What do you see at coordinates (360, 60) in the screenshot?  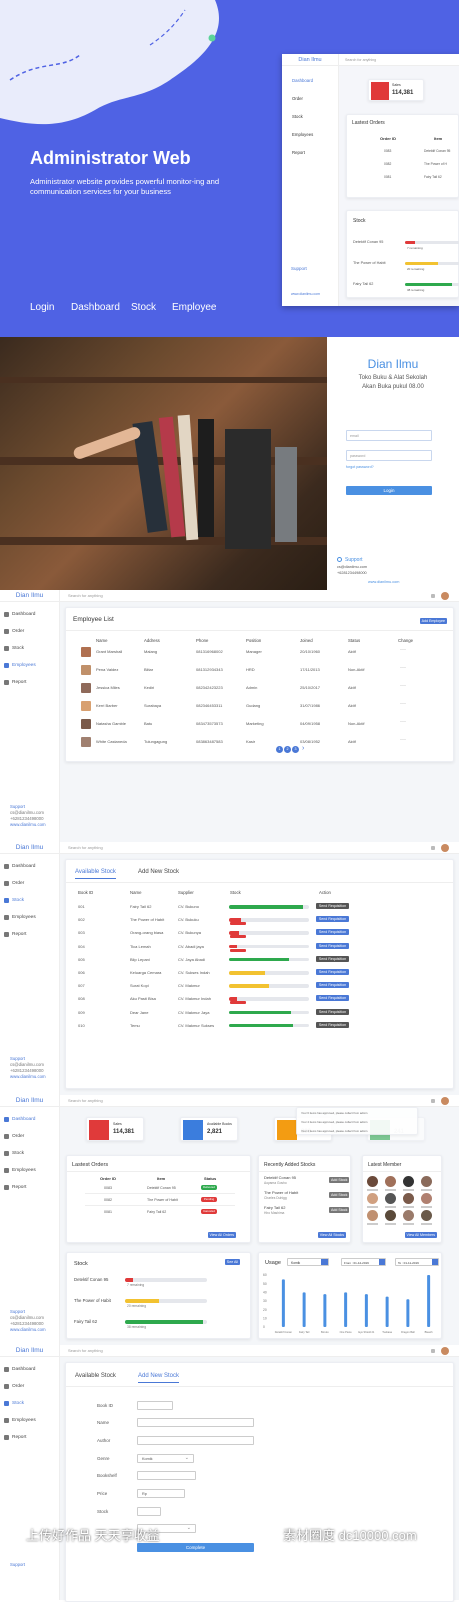 I see `preview-search: Search for anything` at bounding box center [360, 60].